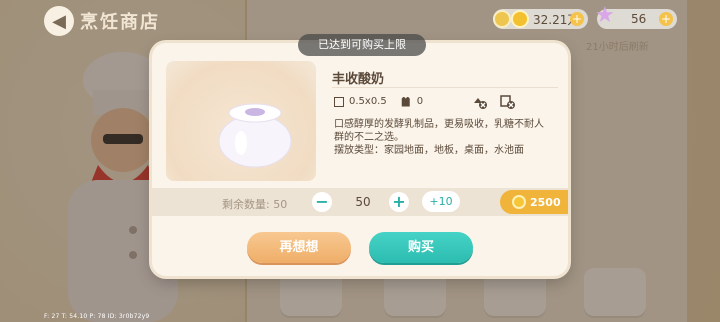  What do you see at coordinates (545, 202) in the screenshot?
I see `price-value: 2500` at bounding box center [545, 202].